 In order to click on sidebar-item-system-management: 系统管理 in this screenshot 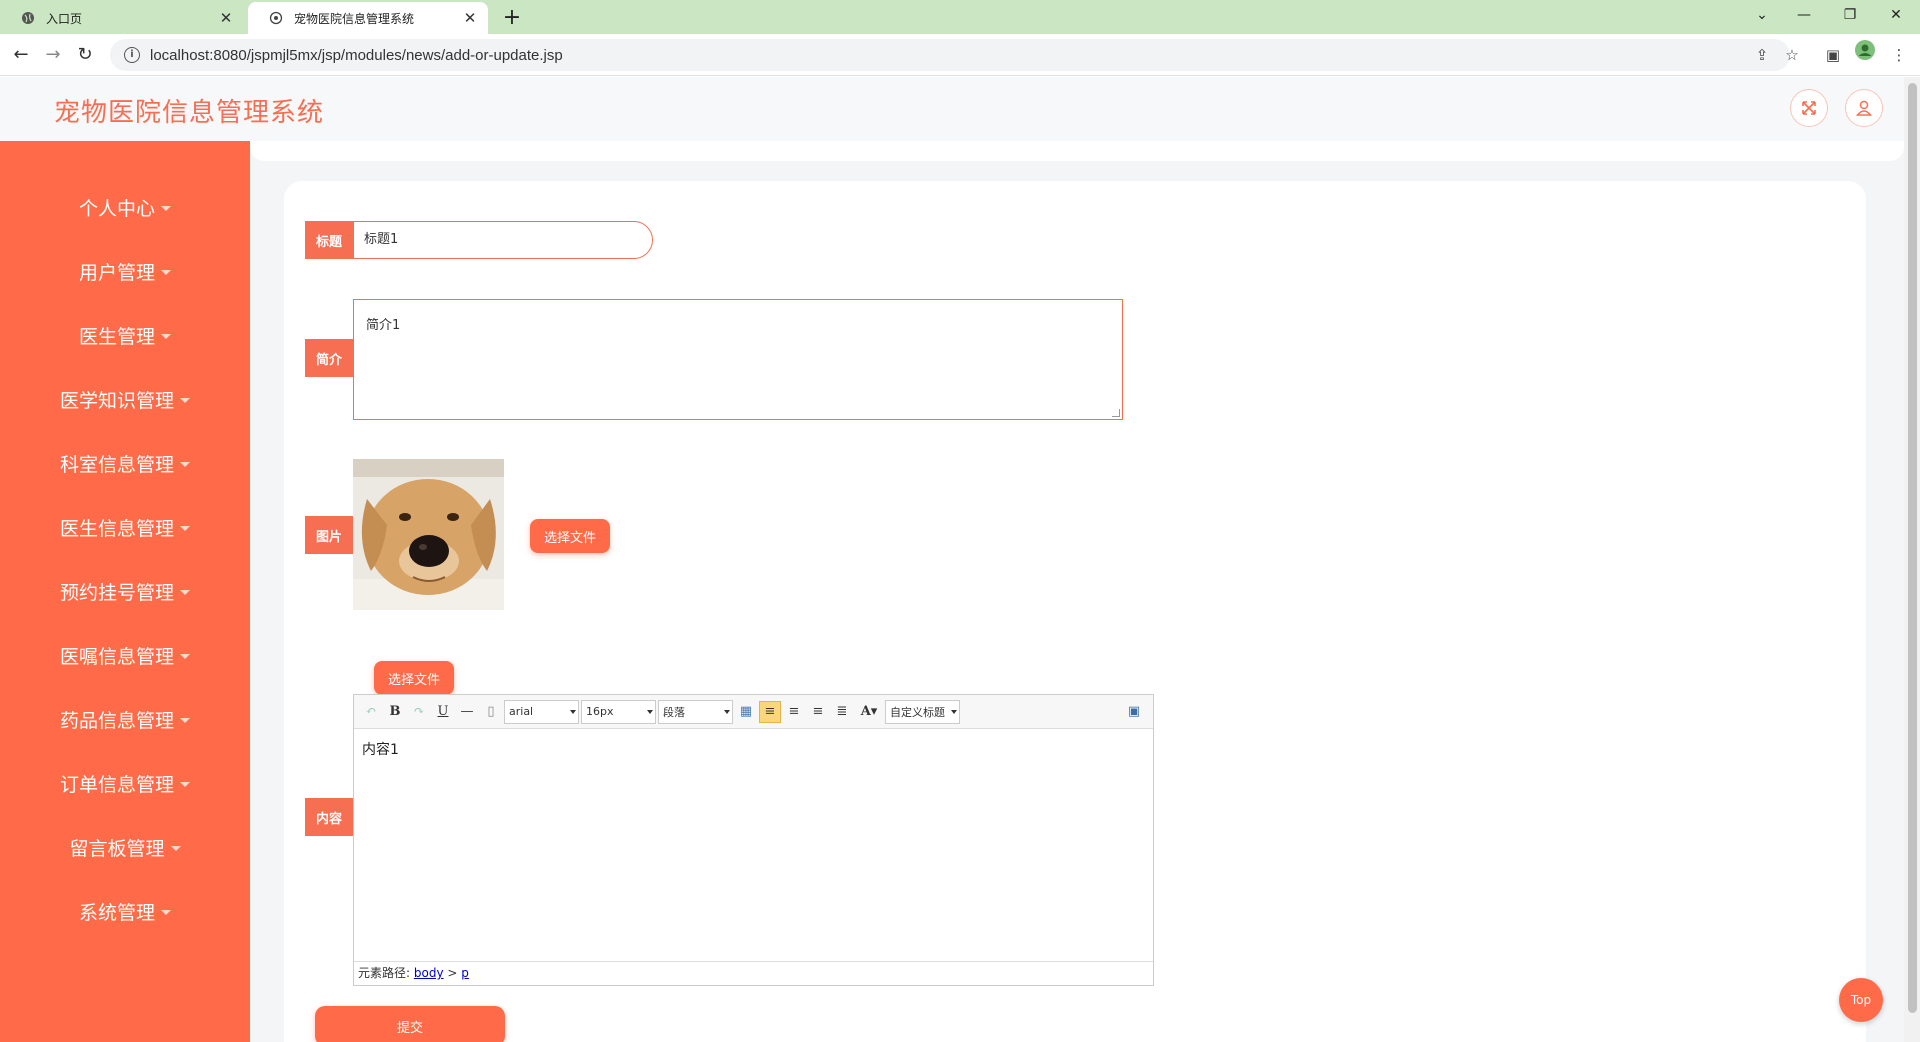, I will do `click(125, 911)`.